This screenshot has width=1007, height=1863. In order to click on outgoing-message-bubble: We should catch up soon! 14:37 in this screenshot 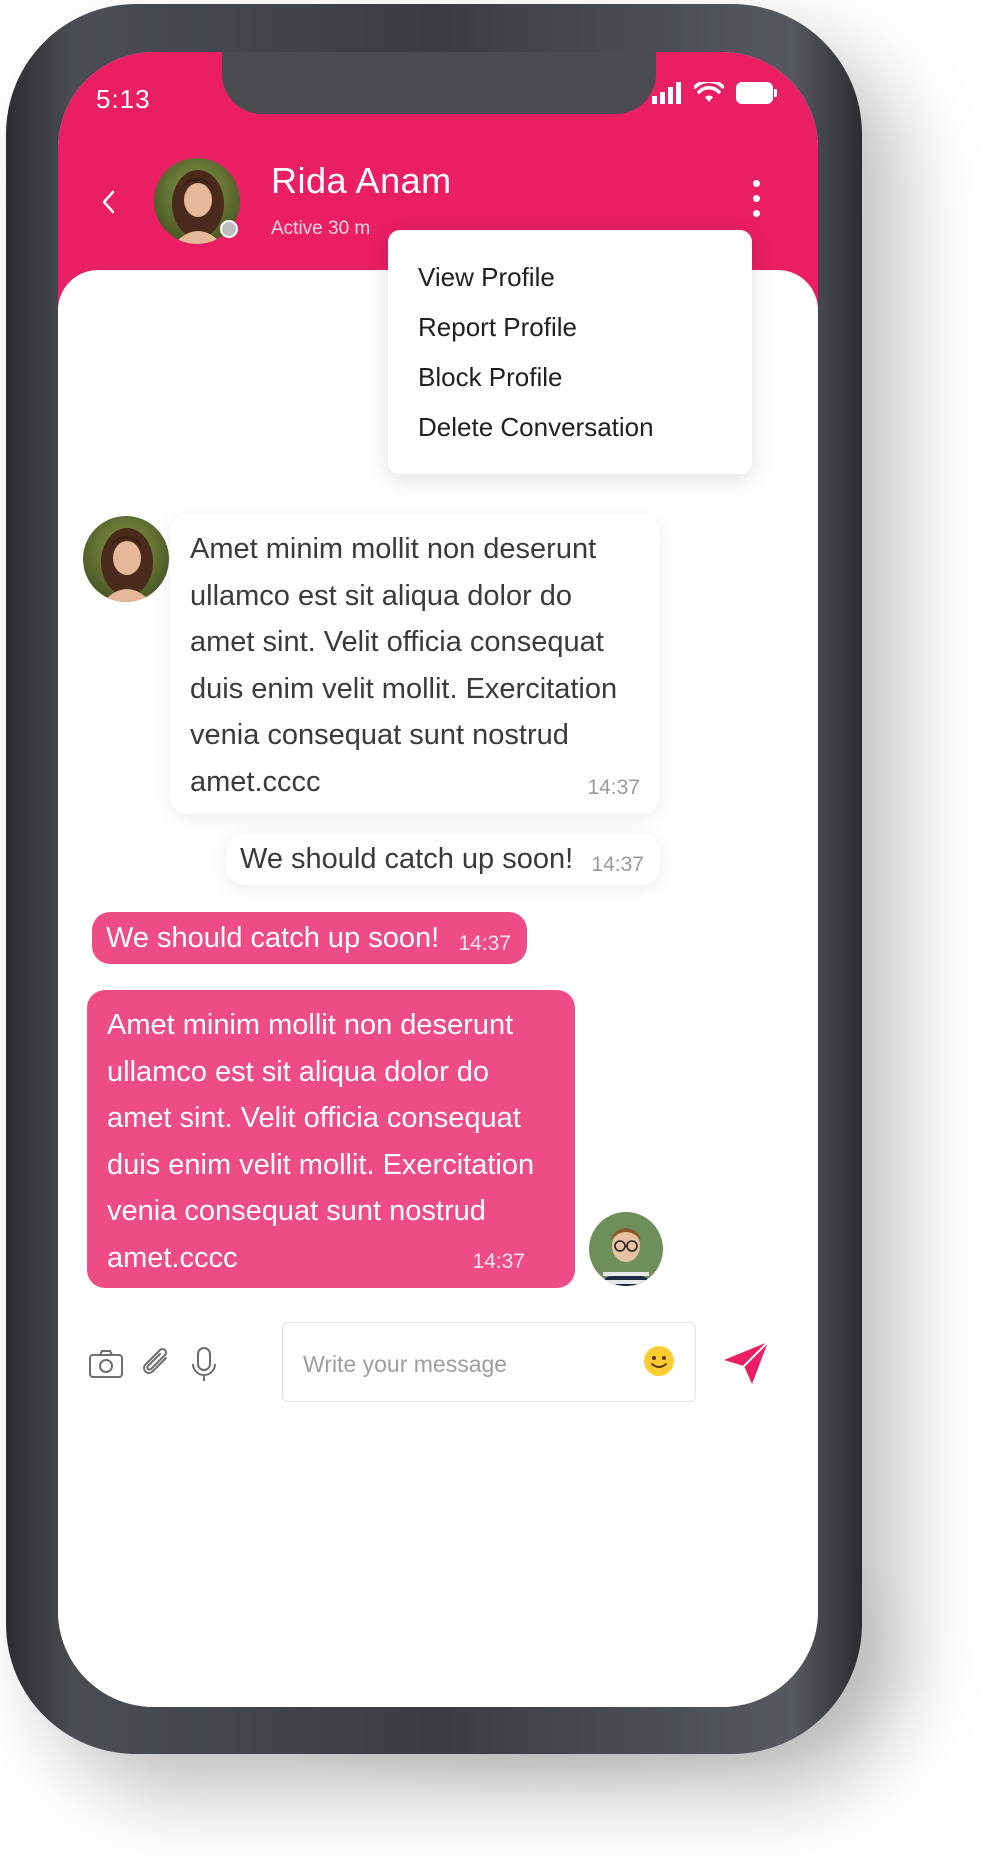, I will do `click(309, 938)`.